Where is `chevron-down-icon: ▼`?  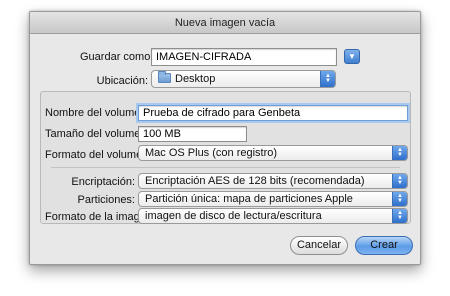 chevron-down-icon: ▼ is located at coordinates (352, 56).